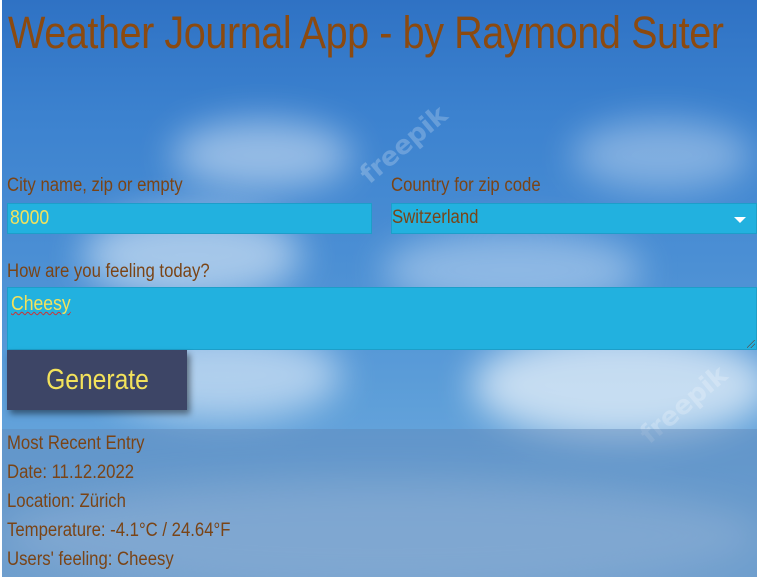  I want to click on feeling-textarea-value: Cheesy, so click(41, 304).